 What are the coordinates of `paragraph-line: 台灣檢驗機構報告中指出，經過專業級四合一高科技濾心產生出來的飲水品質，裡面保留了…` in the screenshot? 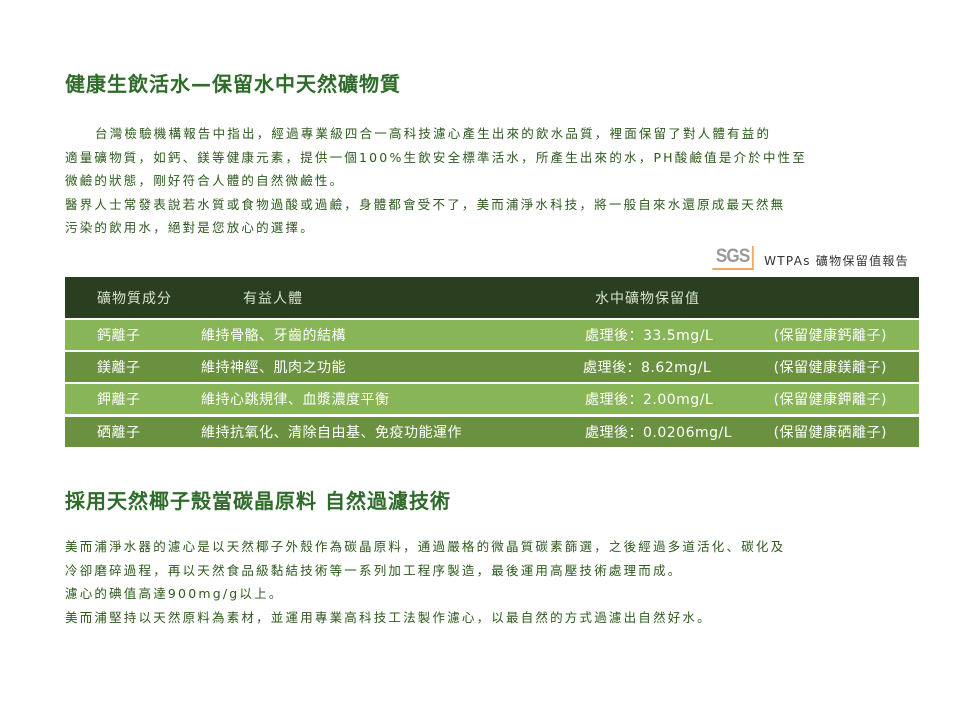 It's located at (433, 133).